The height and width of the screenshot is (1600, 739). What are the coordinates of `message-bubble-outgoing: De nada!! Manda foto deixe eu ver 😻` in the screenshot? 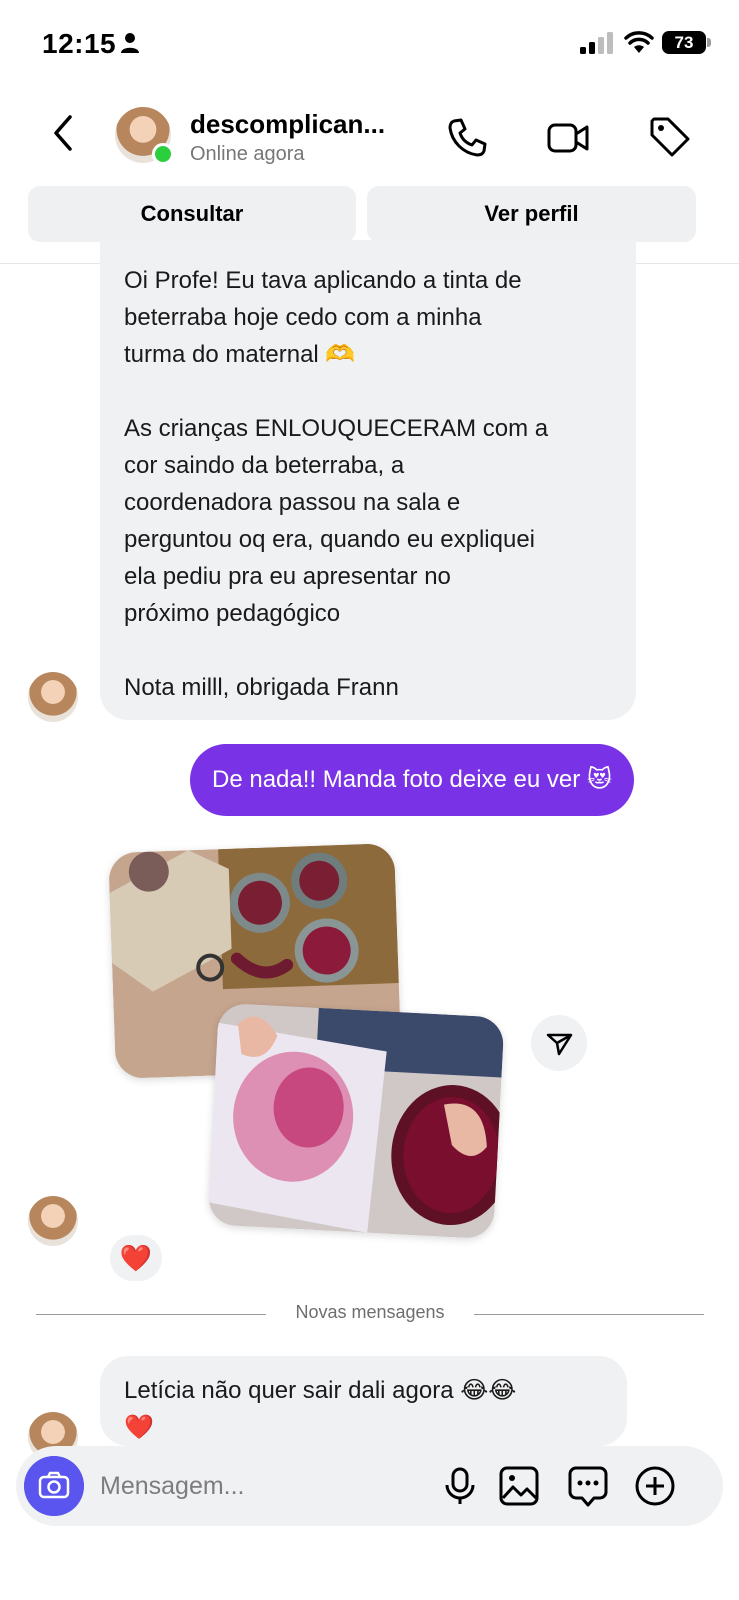 It's located at (412, 780).